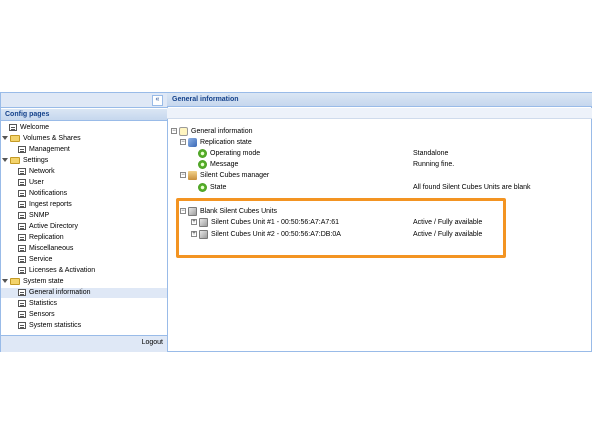 This screenshot has width=592, height=444. I want to click on nav-item-sensors: Sensors, so click(36, 315).